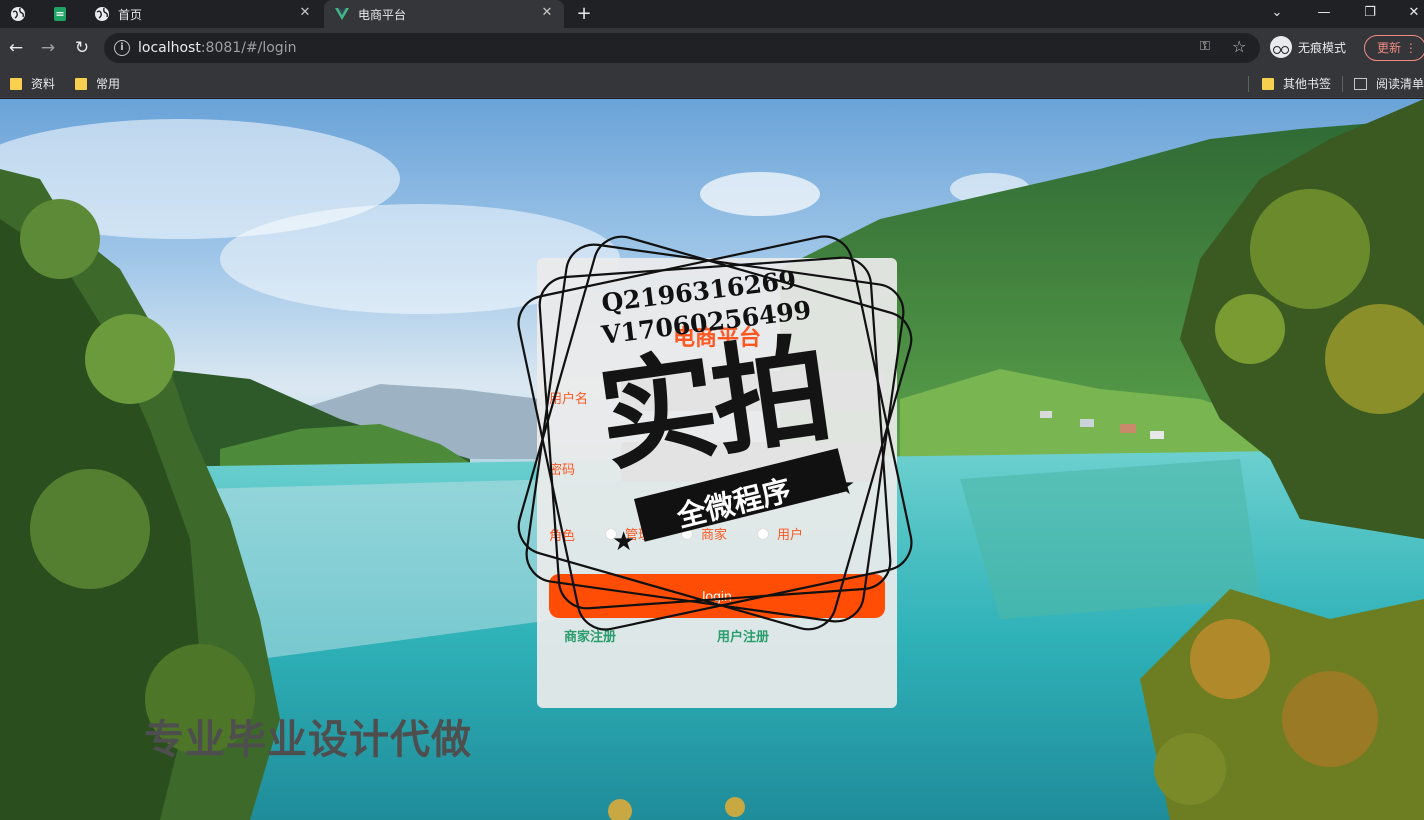 The height and width of the screenshot is (820, 1424). I want to click on bookmarks-bar: 资料 常用 其他书签 阅读清单, so click(712, 83).